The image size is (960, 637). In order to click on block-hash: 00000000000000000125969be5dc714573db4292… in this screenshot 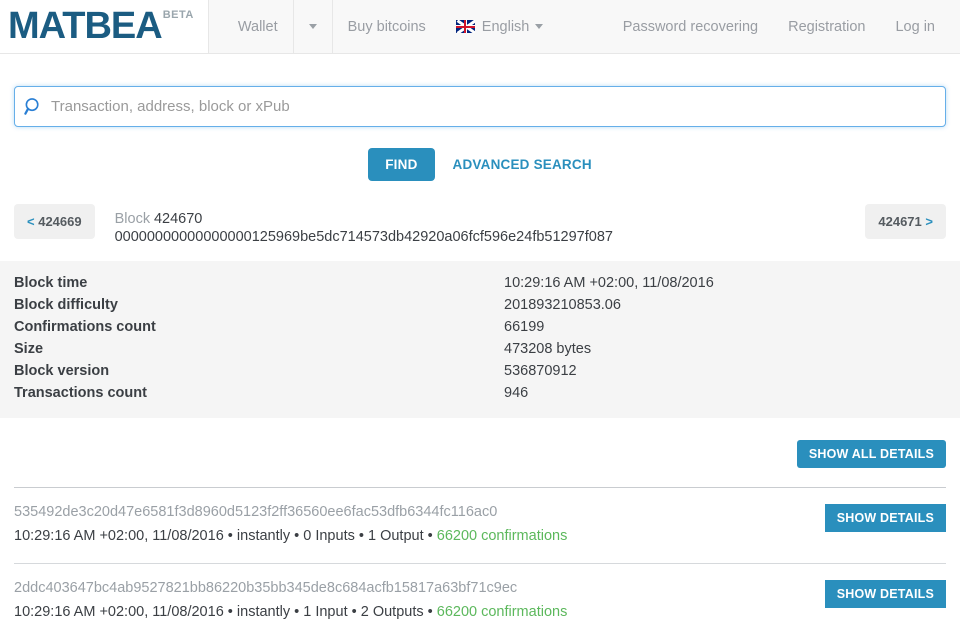, I will do `click(363, 236)`.